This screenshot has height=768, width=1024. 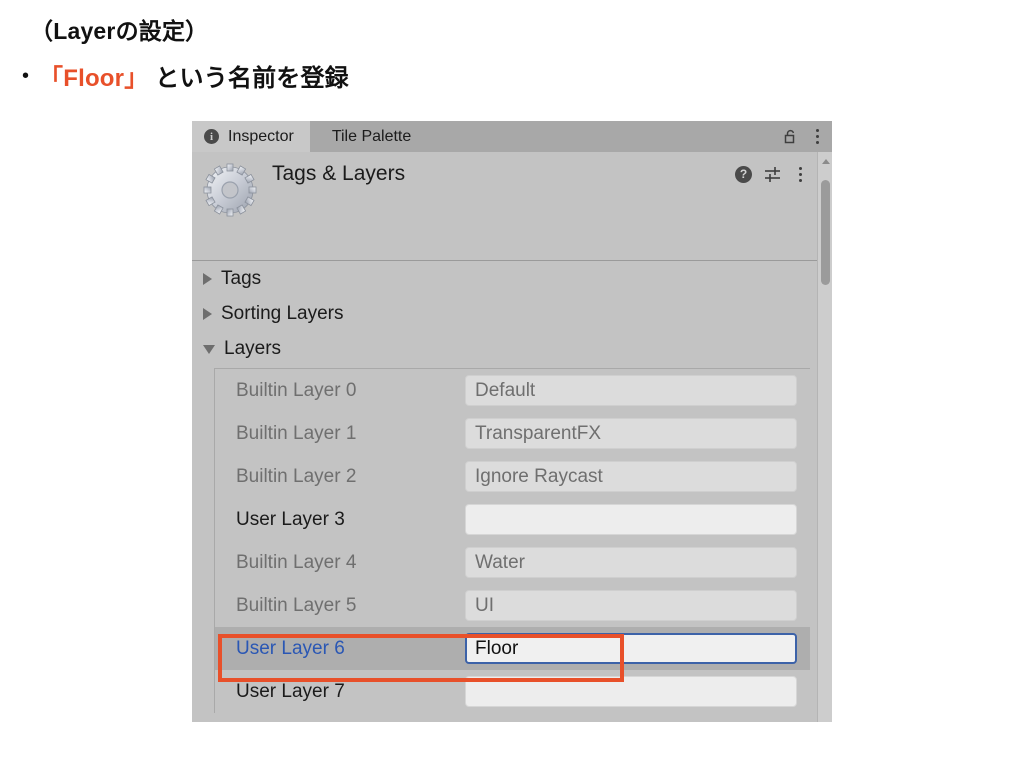 What do you see at coordinates (230, 190) in the screenshot?
I see `gear-icon` at bounding box center [230, 190].